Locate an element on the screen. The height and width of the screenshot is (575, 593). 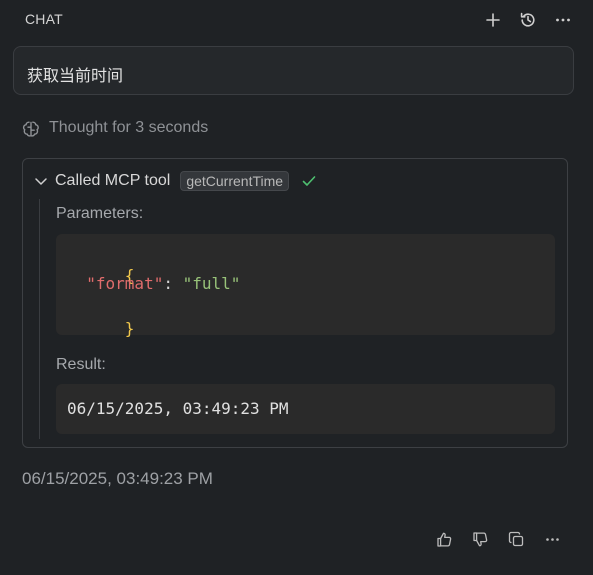
thumbs-down-button is located at coordinates (480, 539).